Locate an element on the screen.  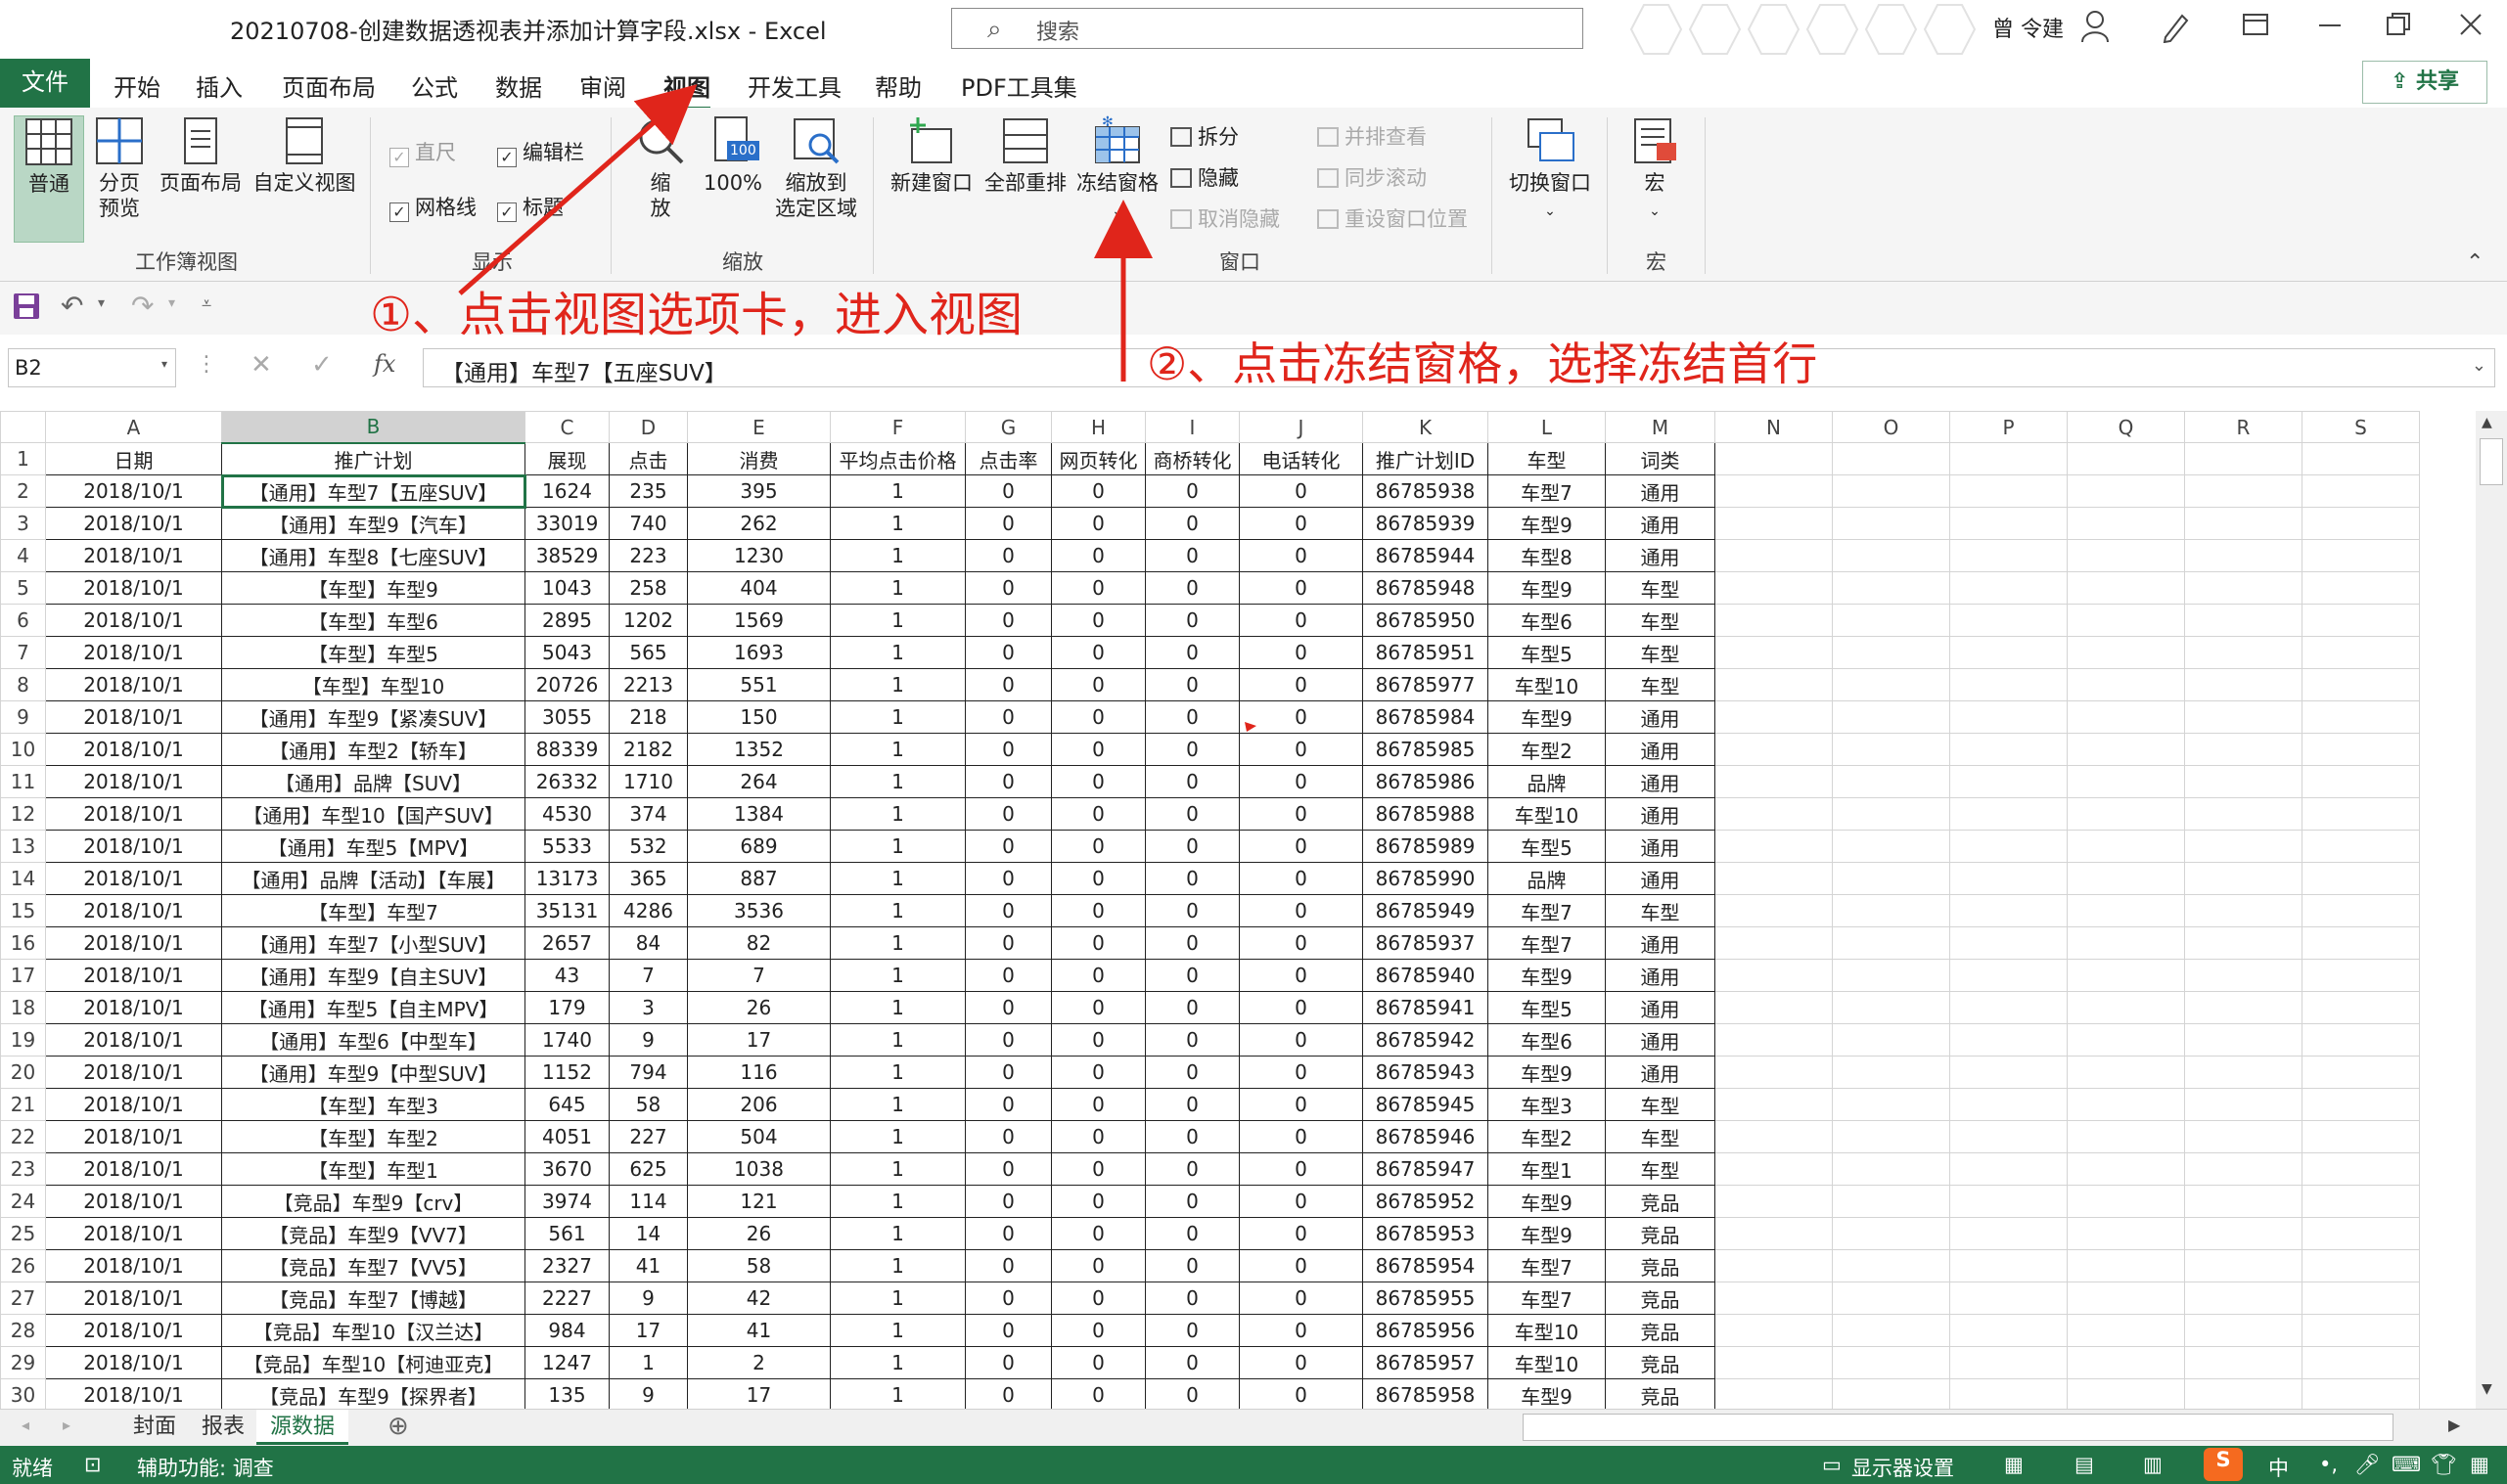
pen-icon is located at coordinates (2175, 30).